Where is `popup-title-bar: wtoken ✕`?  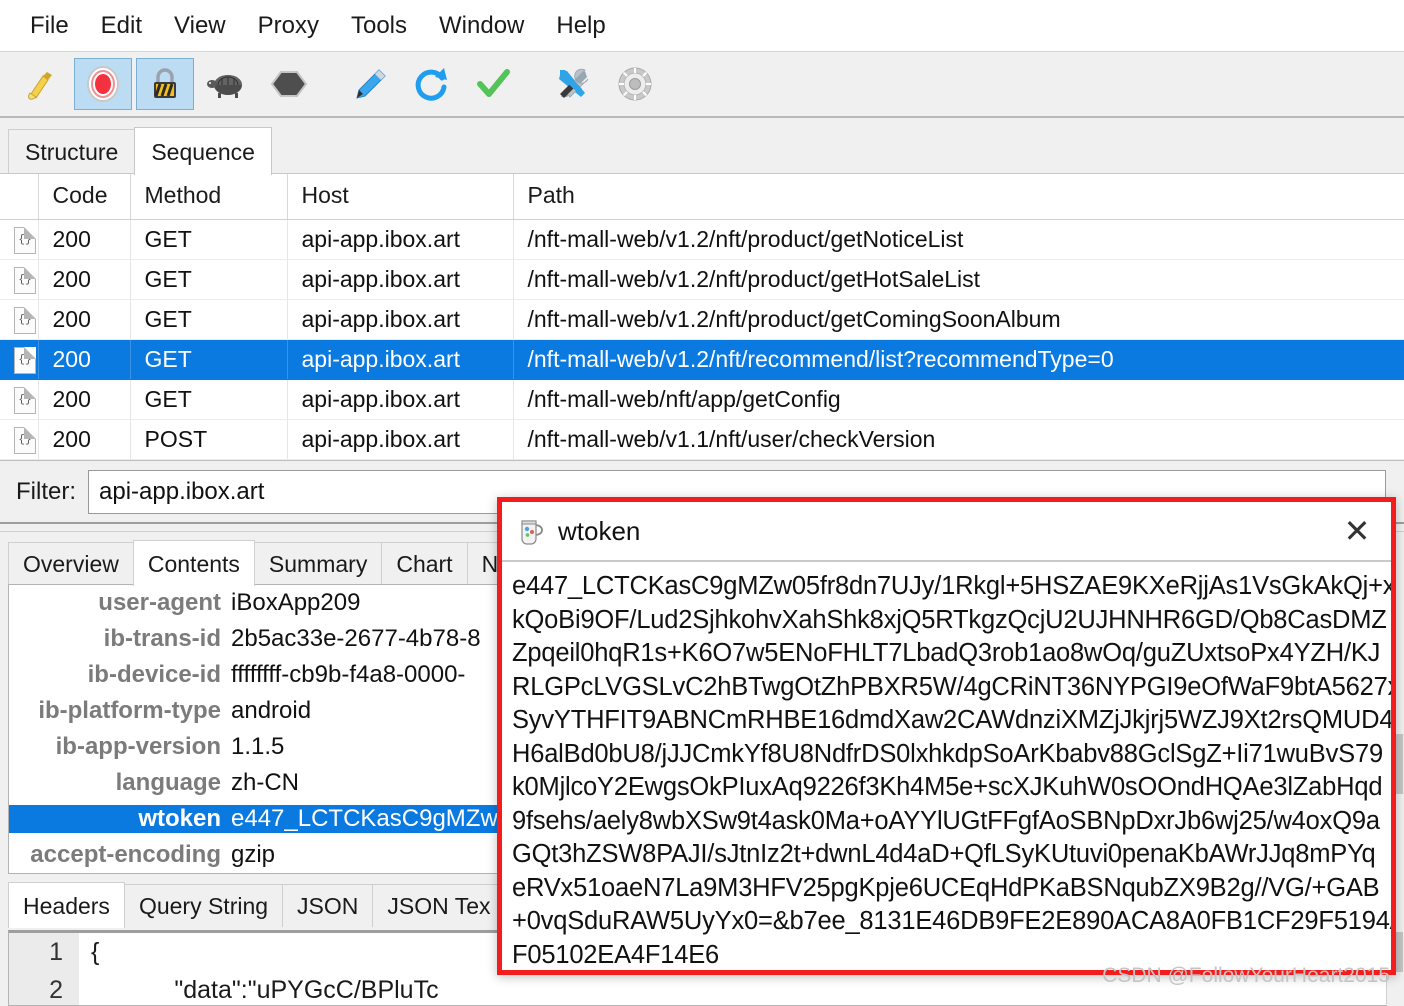
popup-title-bar: wtoken ✕ is located at coordinates (946, 532).